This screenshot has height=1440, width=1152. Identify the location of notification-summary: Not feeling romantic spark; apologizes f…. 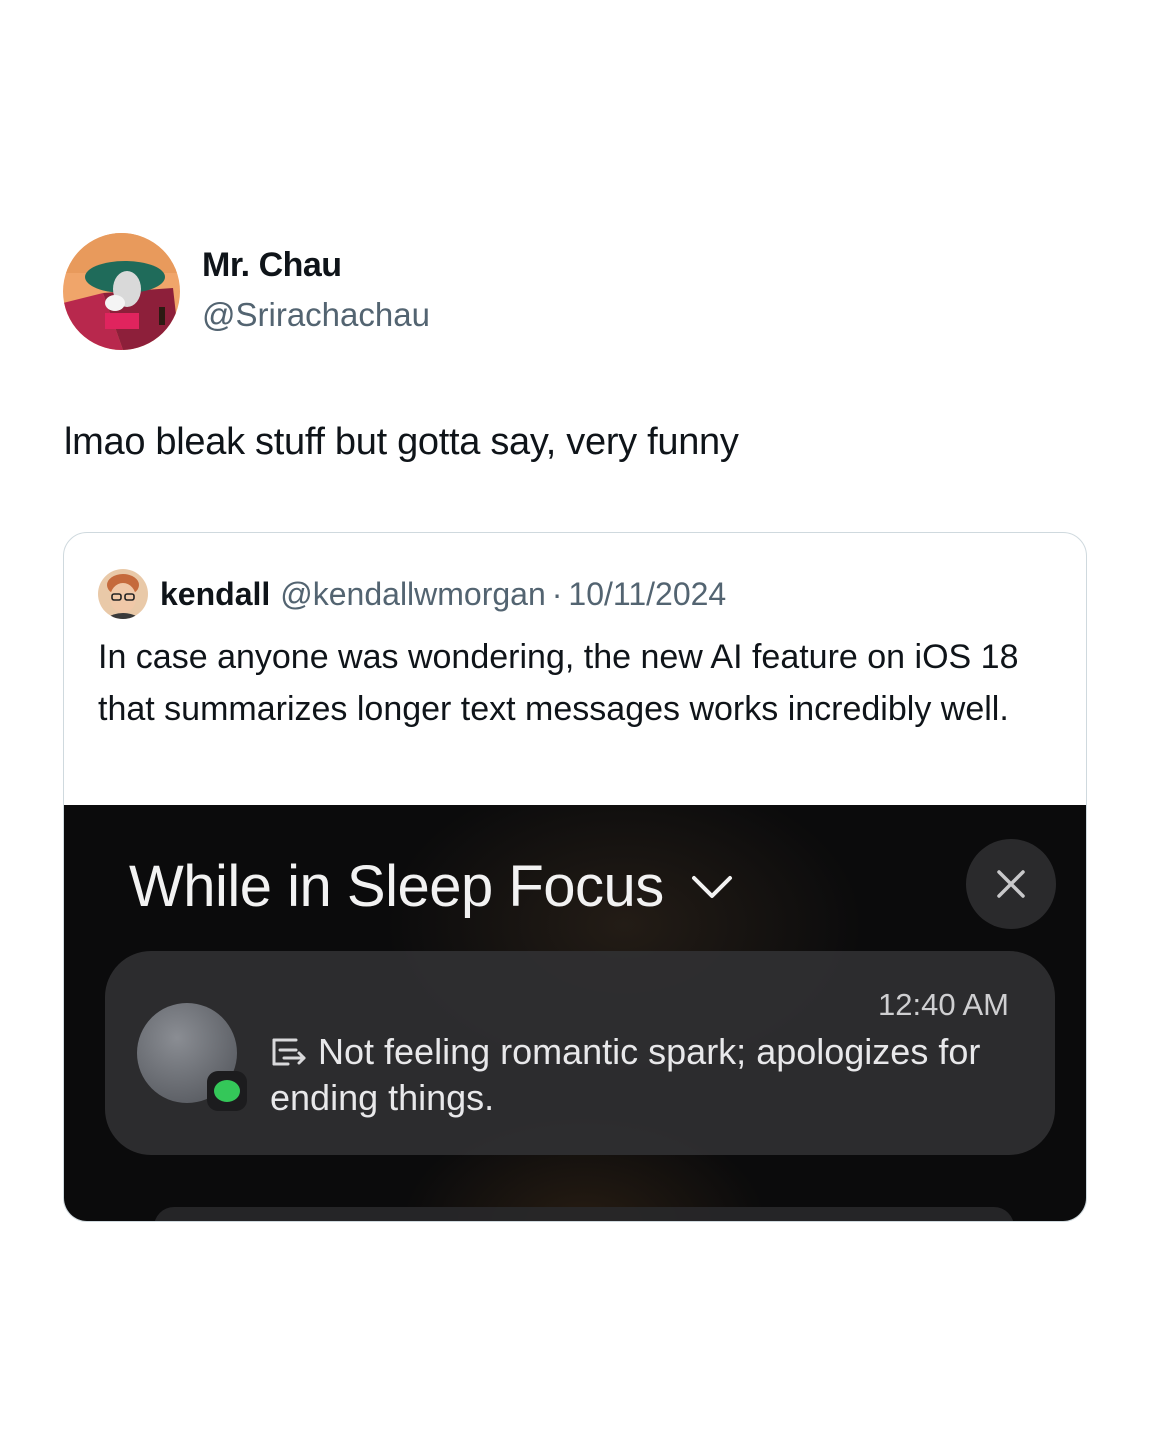
(650, 1075).